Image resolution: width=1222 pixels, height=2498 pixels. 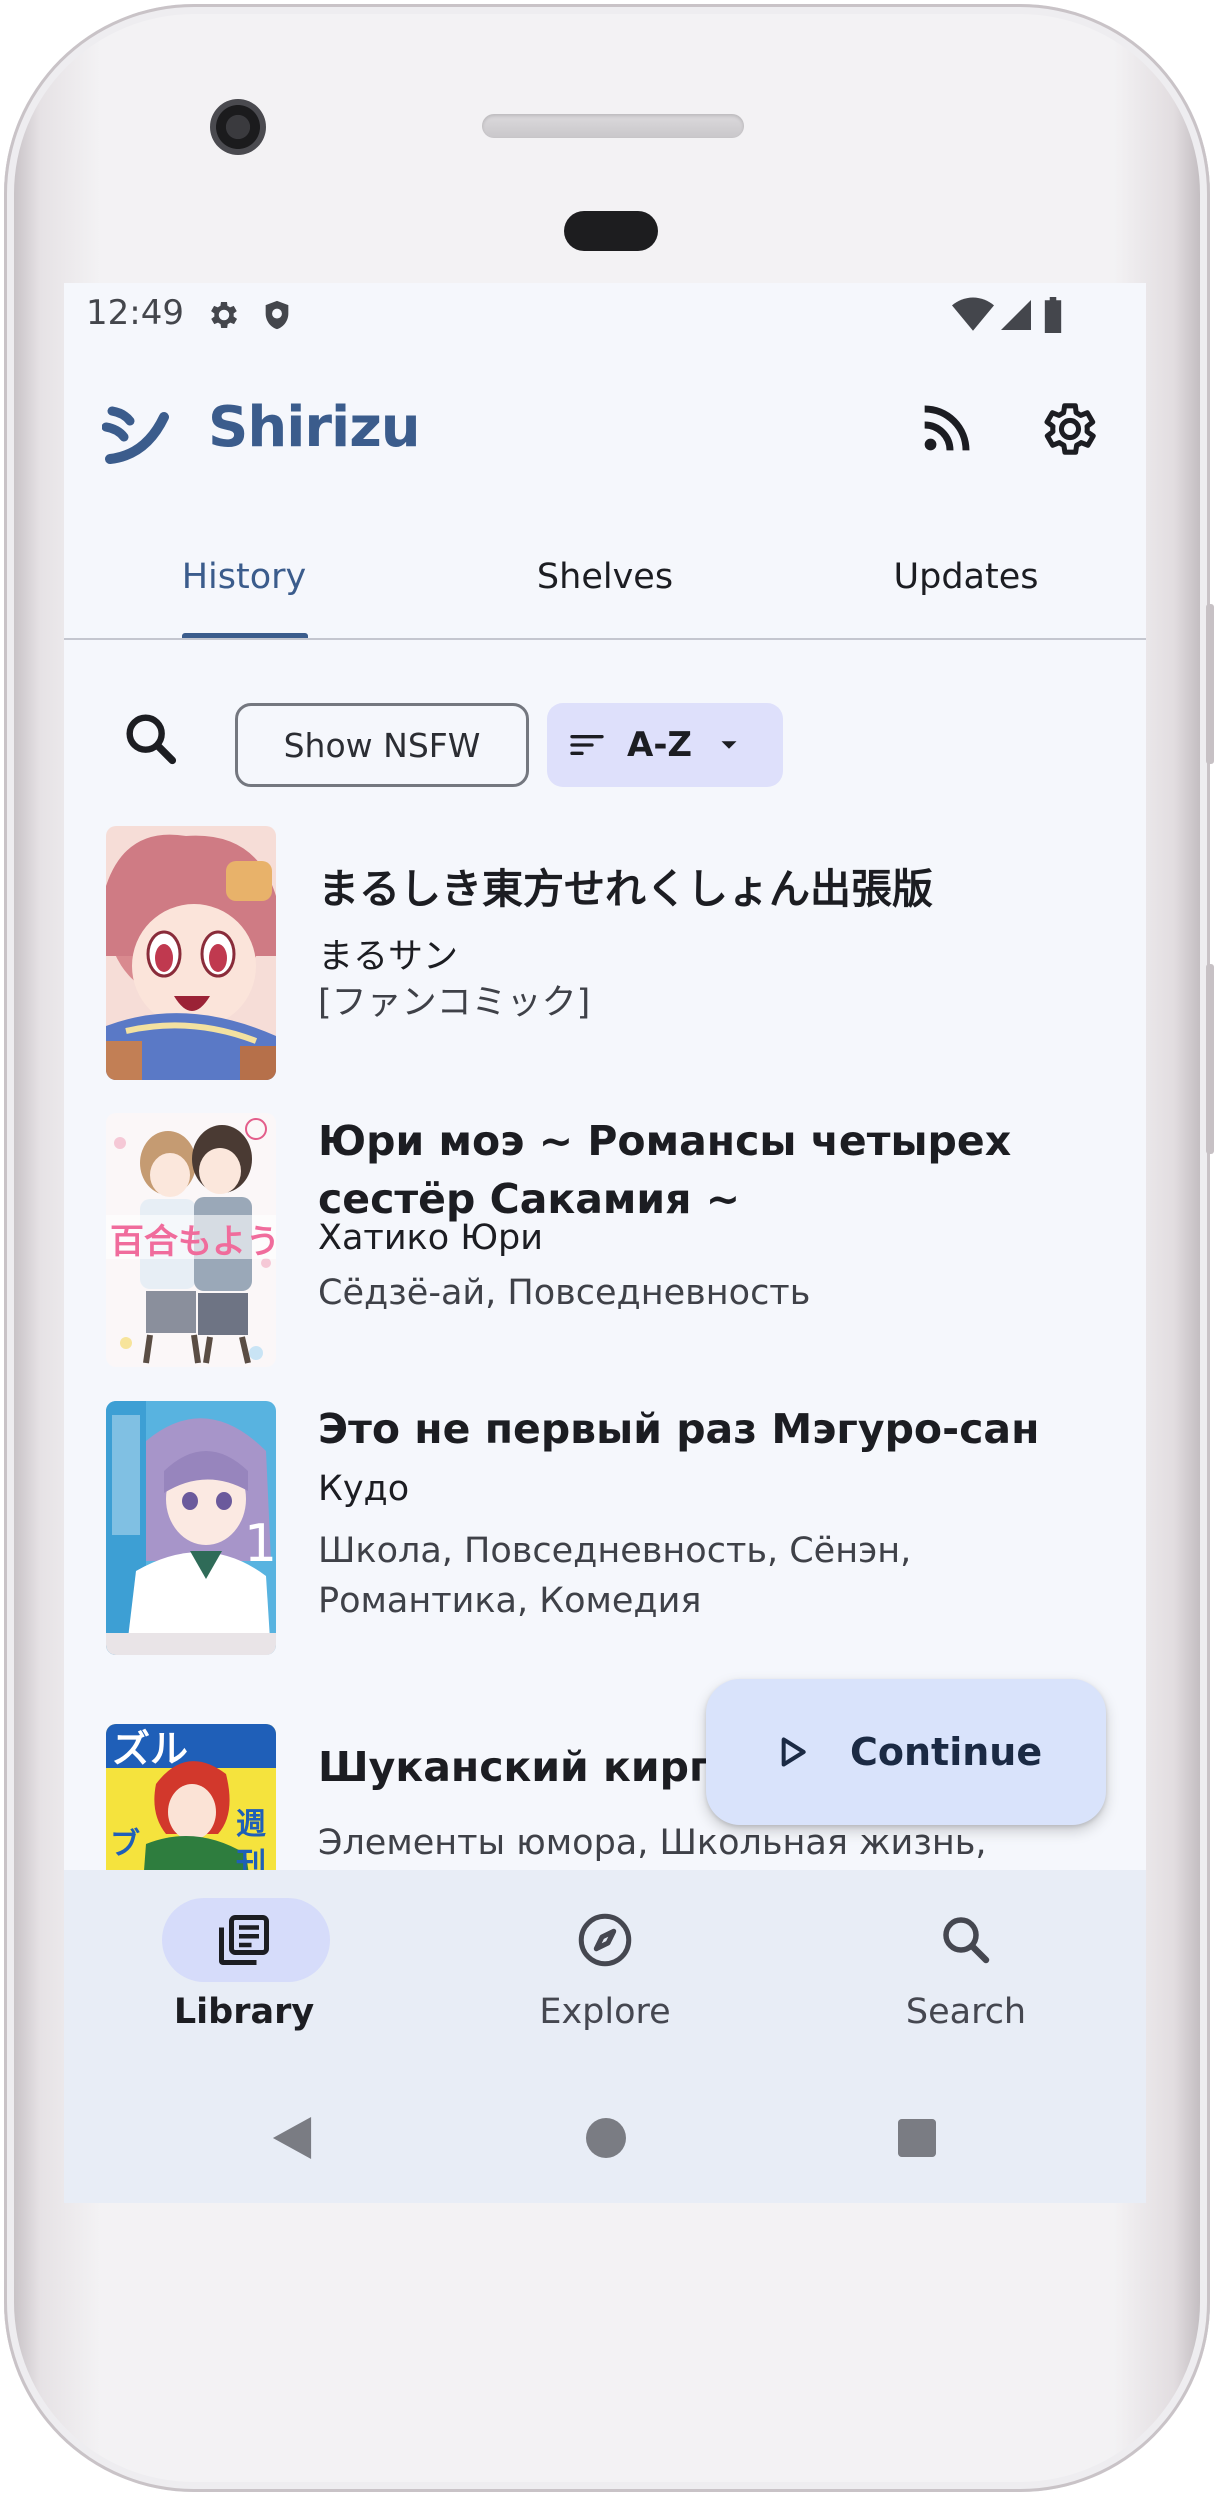 I want to click on nav-label: Search, so click(x=966, y=2012).